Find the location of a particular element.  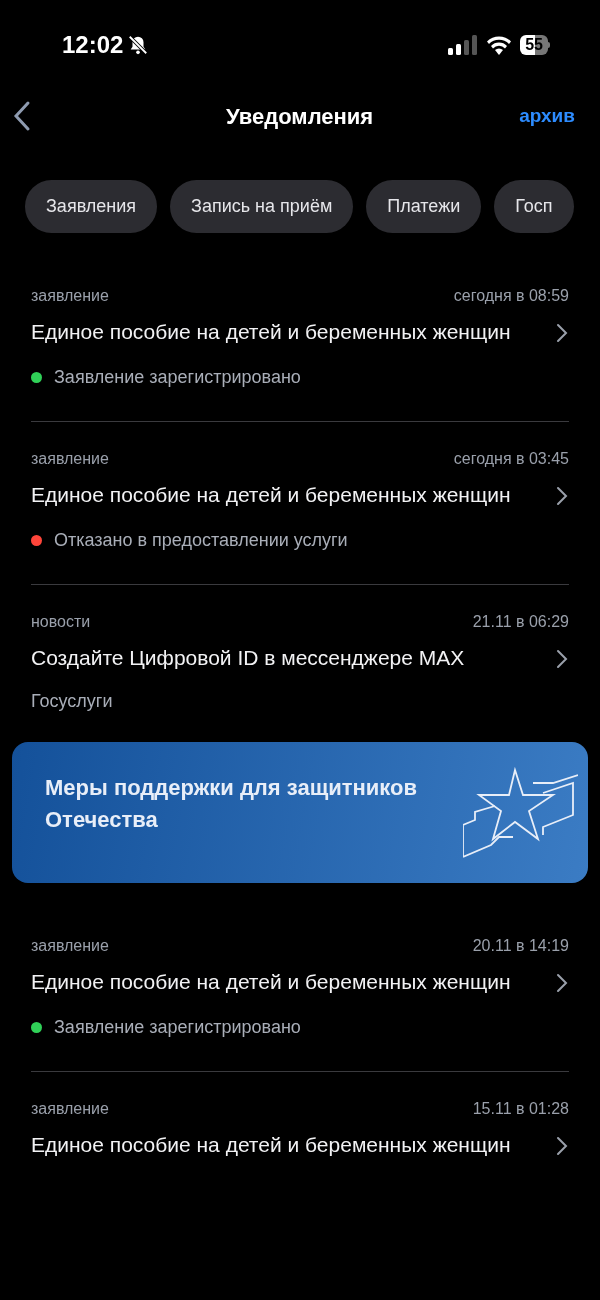

status-time: 12:02 is located at coordinates (93, 45).